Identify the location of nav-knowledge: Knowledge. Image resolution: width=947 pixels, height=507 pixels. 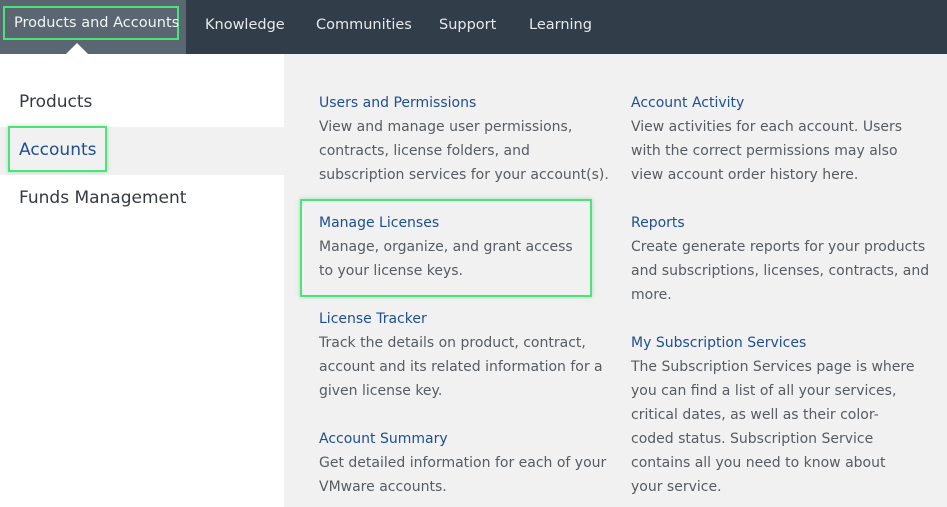
(245, 27).